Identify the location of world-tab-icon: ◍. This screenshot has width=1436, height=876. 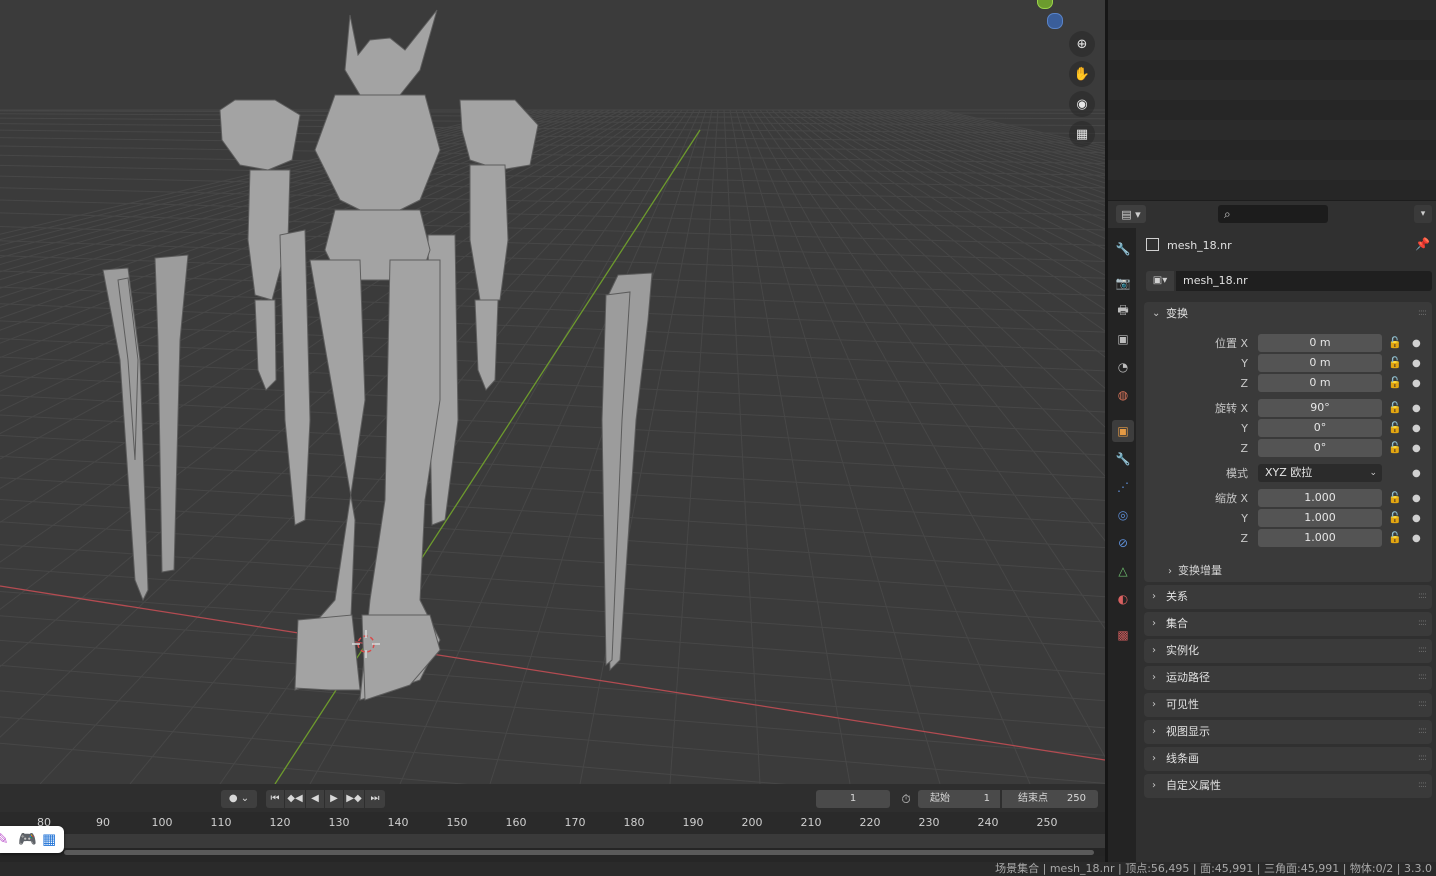
(1123, 395).